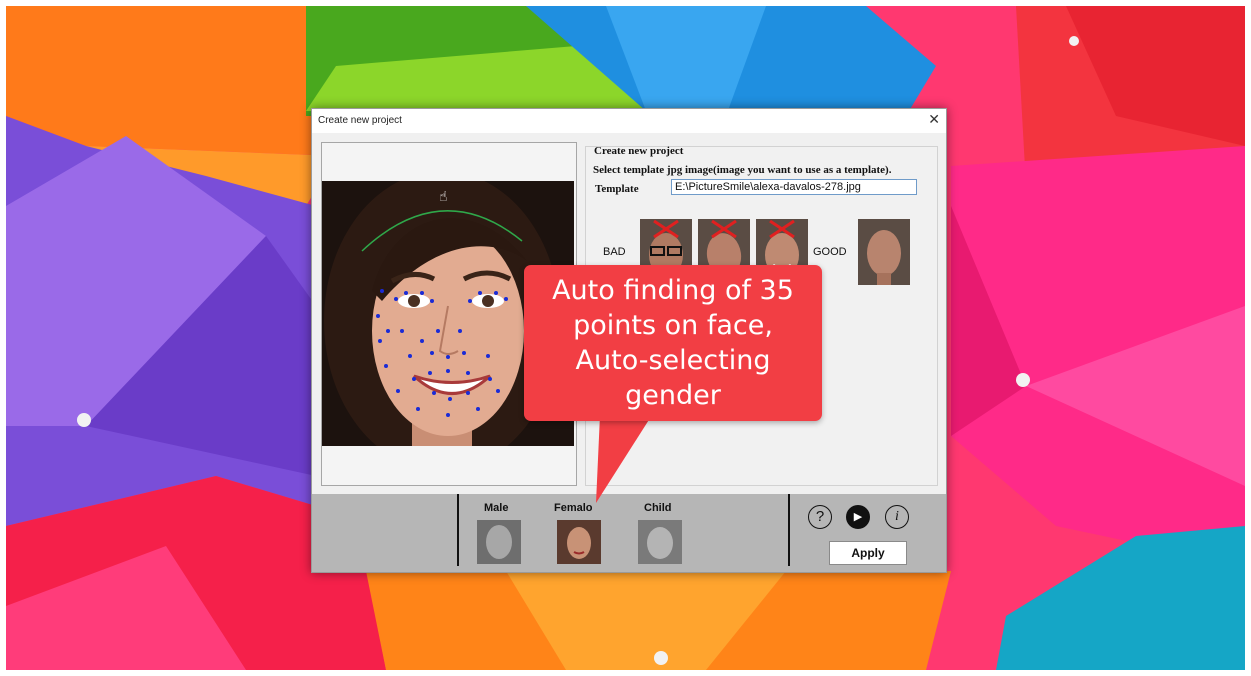 The image size is (1251, 676). Describe the element at coordinates (629, 533) in the screenshot. I see `dialog-footer: Male Femalo Child ? ▶ i Apply` at that location.